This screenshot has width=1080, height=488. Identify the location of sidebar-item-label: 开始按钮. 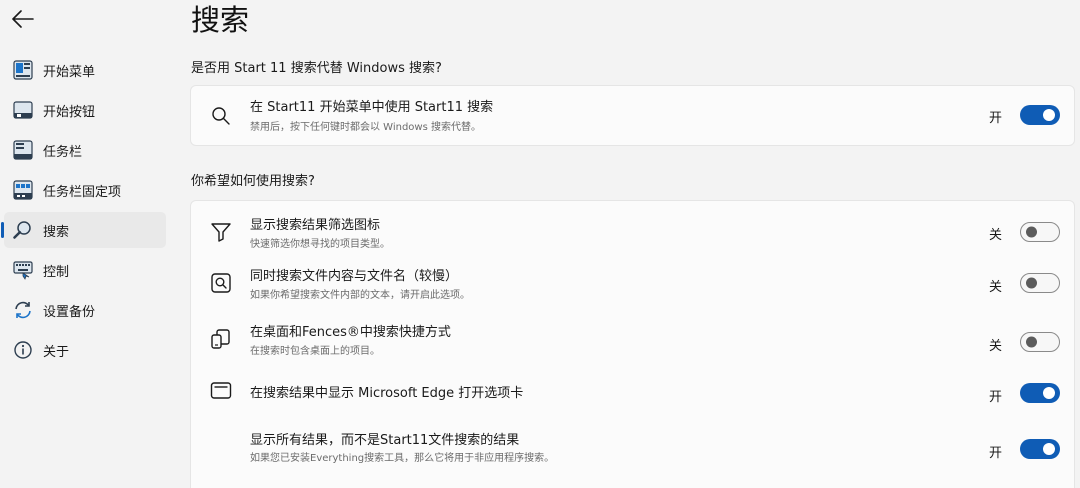
(69, 112).